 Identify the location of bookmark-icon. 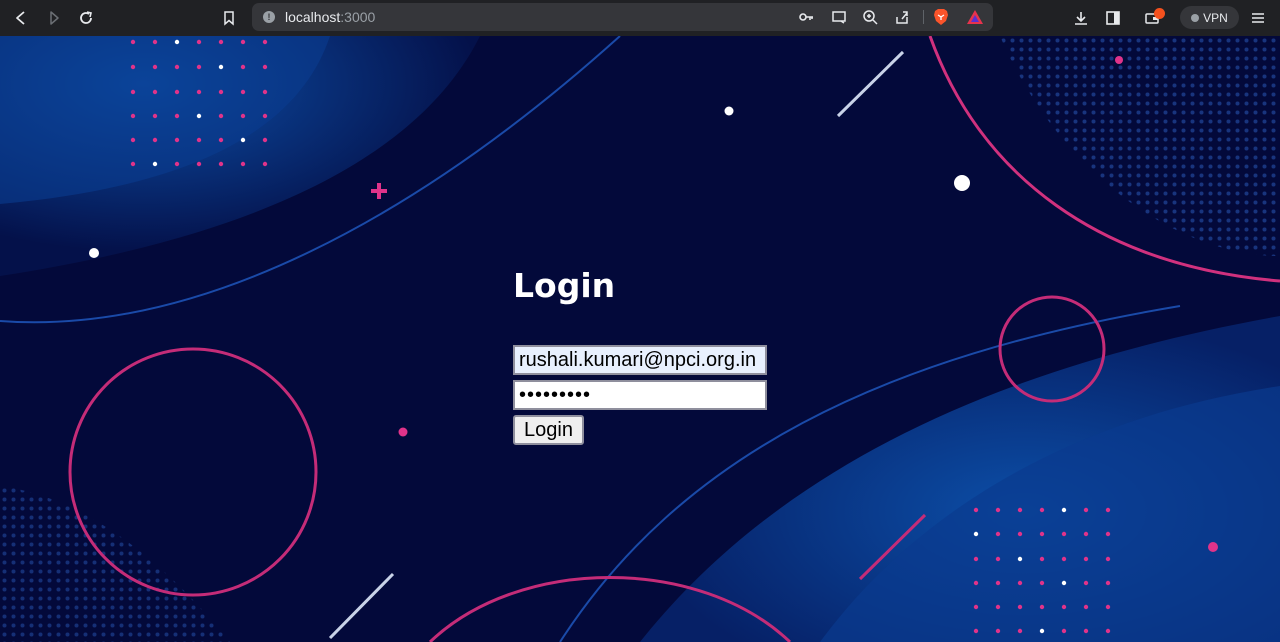
(229, 18).